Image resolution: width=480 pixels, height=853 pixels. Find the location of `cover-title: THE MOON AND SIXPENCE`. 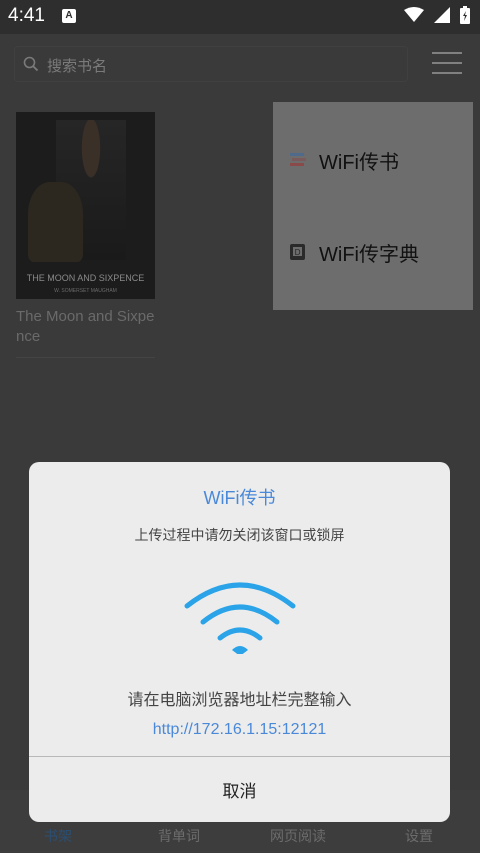

cover-title: THE MOON AND SIXPENCE is located at coordinates (85, 278).